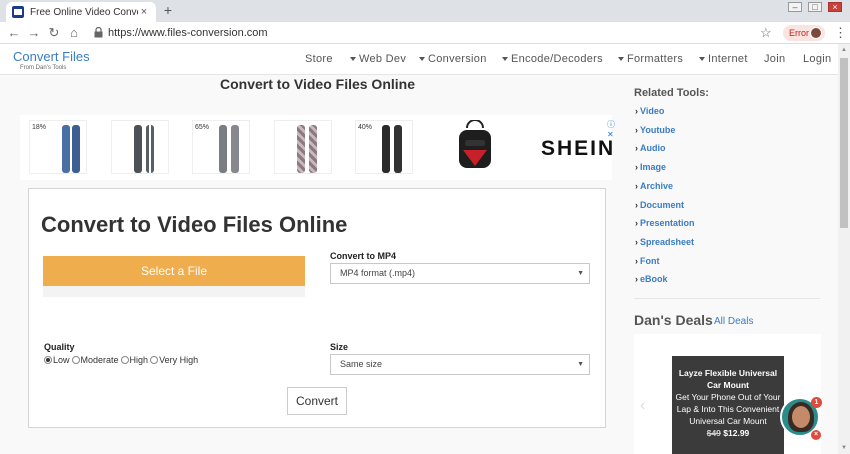  I want to click on black-leggings-image, so click(386, 149).